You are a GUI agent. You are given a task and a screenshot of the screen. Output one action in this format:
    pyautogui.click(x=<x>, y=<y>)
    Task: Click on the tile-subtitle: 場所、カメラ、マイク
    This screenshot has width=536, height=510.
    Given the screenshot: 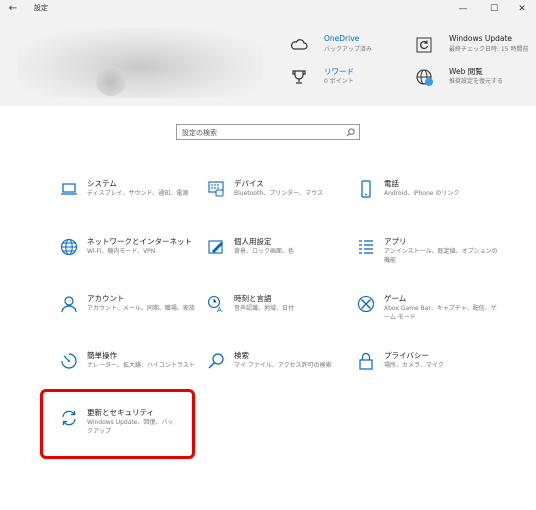 What is the action you would take?
    pyautogui.click(x=414, y=365)
    